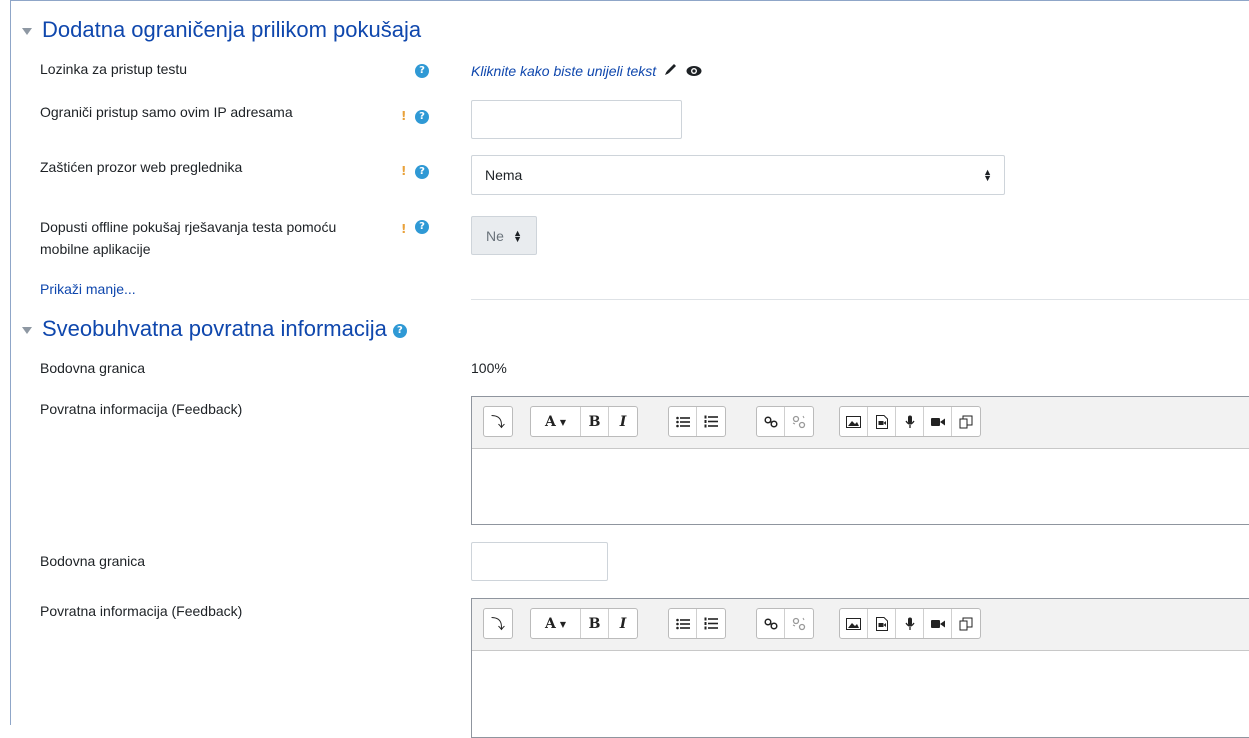 The height and width of the screenshot is (738, 1249). I want to click on browser-security-value: Nema, so click(504, 175).